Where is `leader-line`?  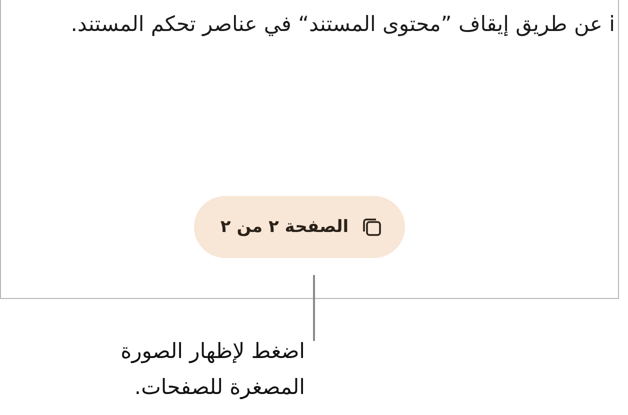
leader-line is located at coordinates (314, 308).